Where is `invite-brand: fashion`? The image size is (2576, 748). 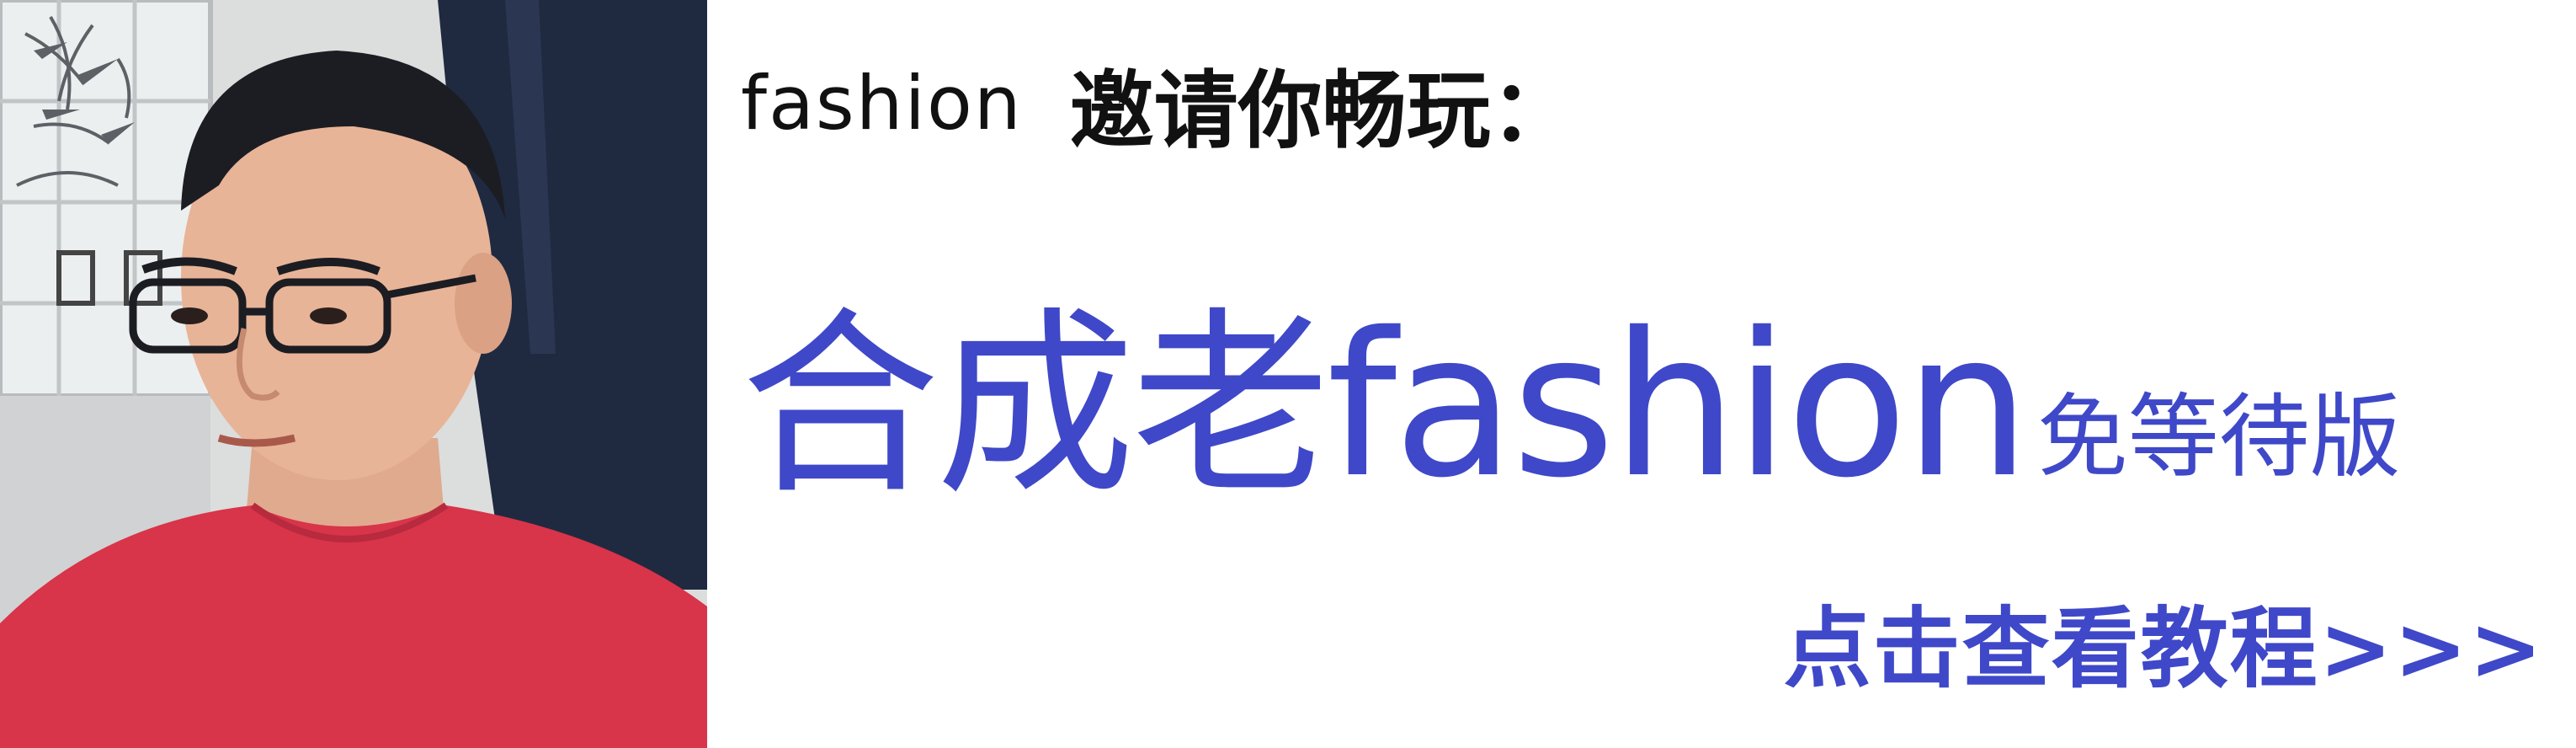 invite-brand: fashion is located at coordinates (882, 103).